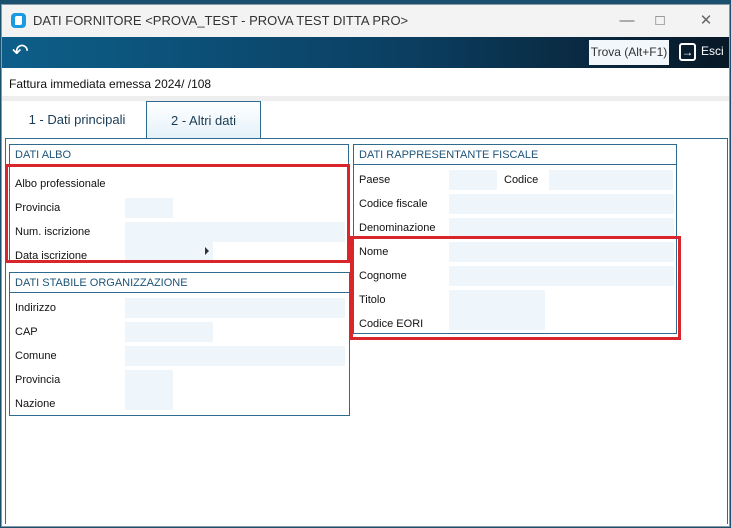 The image size is (731, 528). Describe the element at coordinates (687, 52) in the screenshot. I see `exit-icon: →` at that location.